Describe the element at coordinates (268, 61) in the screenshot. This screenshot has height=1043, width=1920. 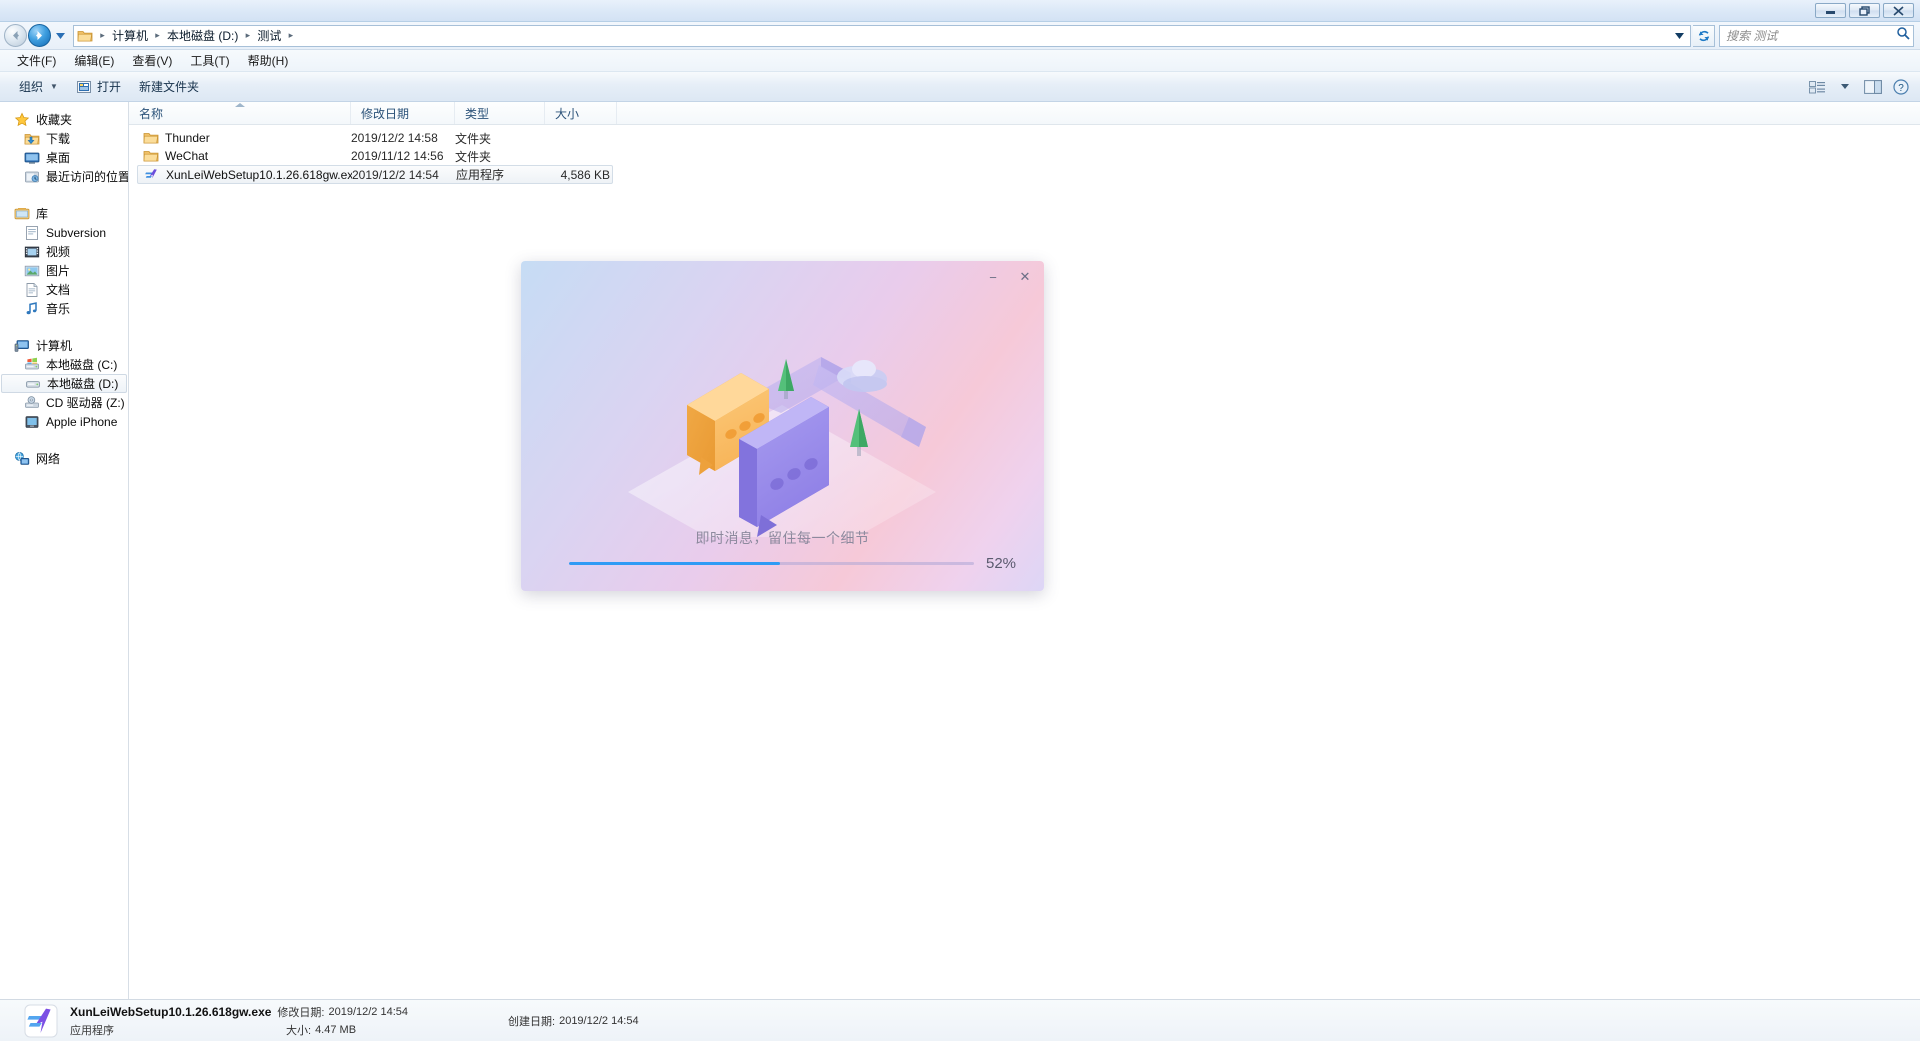
I see `menu-help: 帮助(H)` at that location.